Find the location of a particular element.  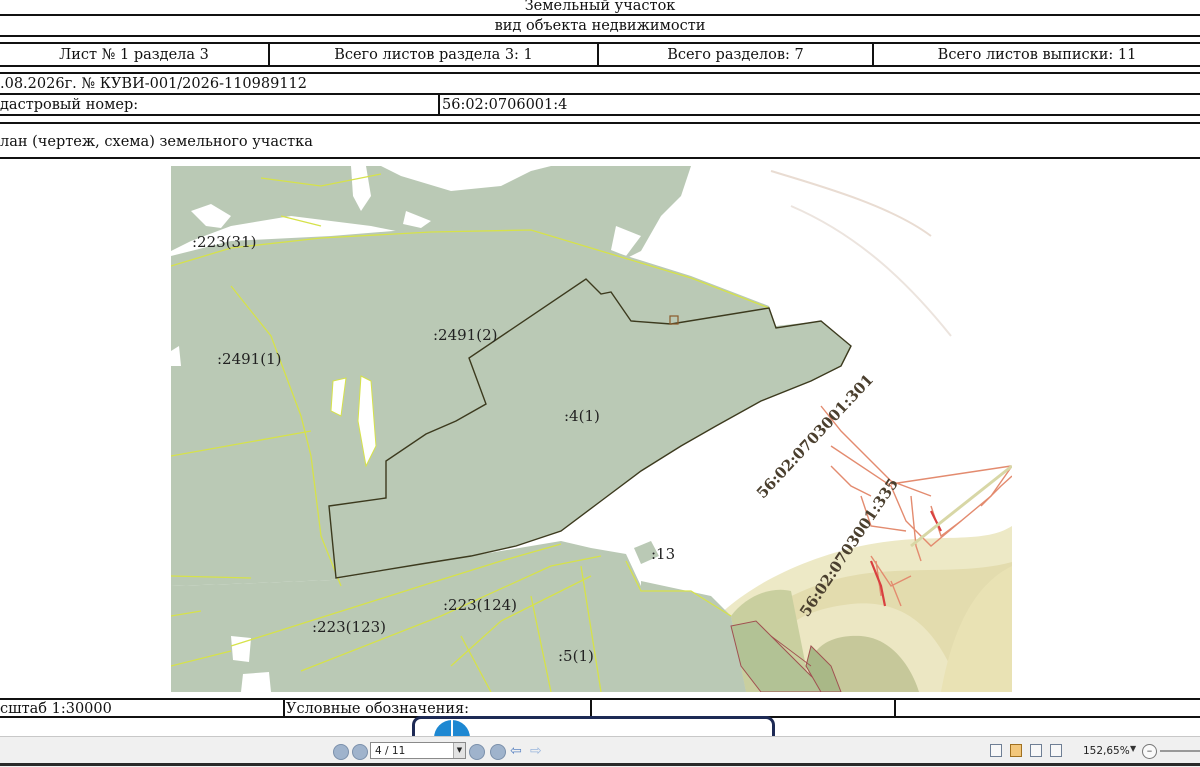

parcel-label: :223(31) is located at coordinates (224, 242).